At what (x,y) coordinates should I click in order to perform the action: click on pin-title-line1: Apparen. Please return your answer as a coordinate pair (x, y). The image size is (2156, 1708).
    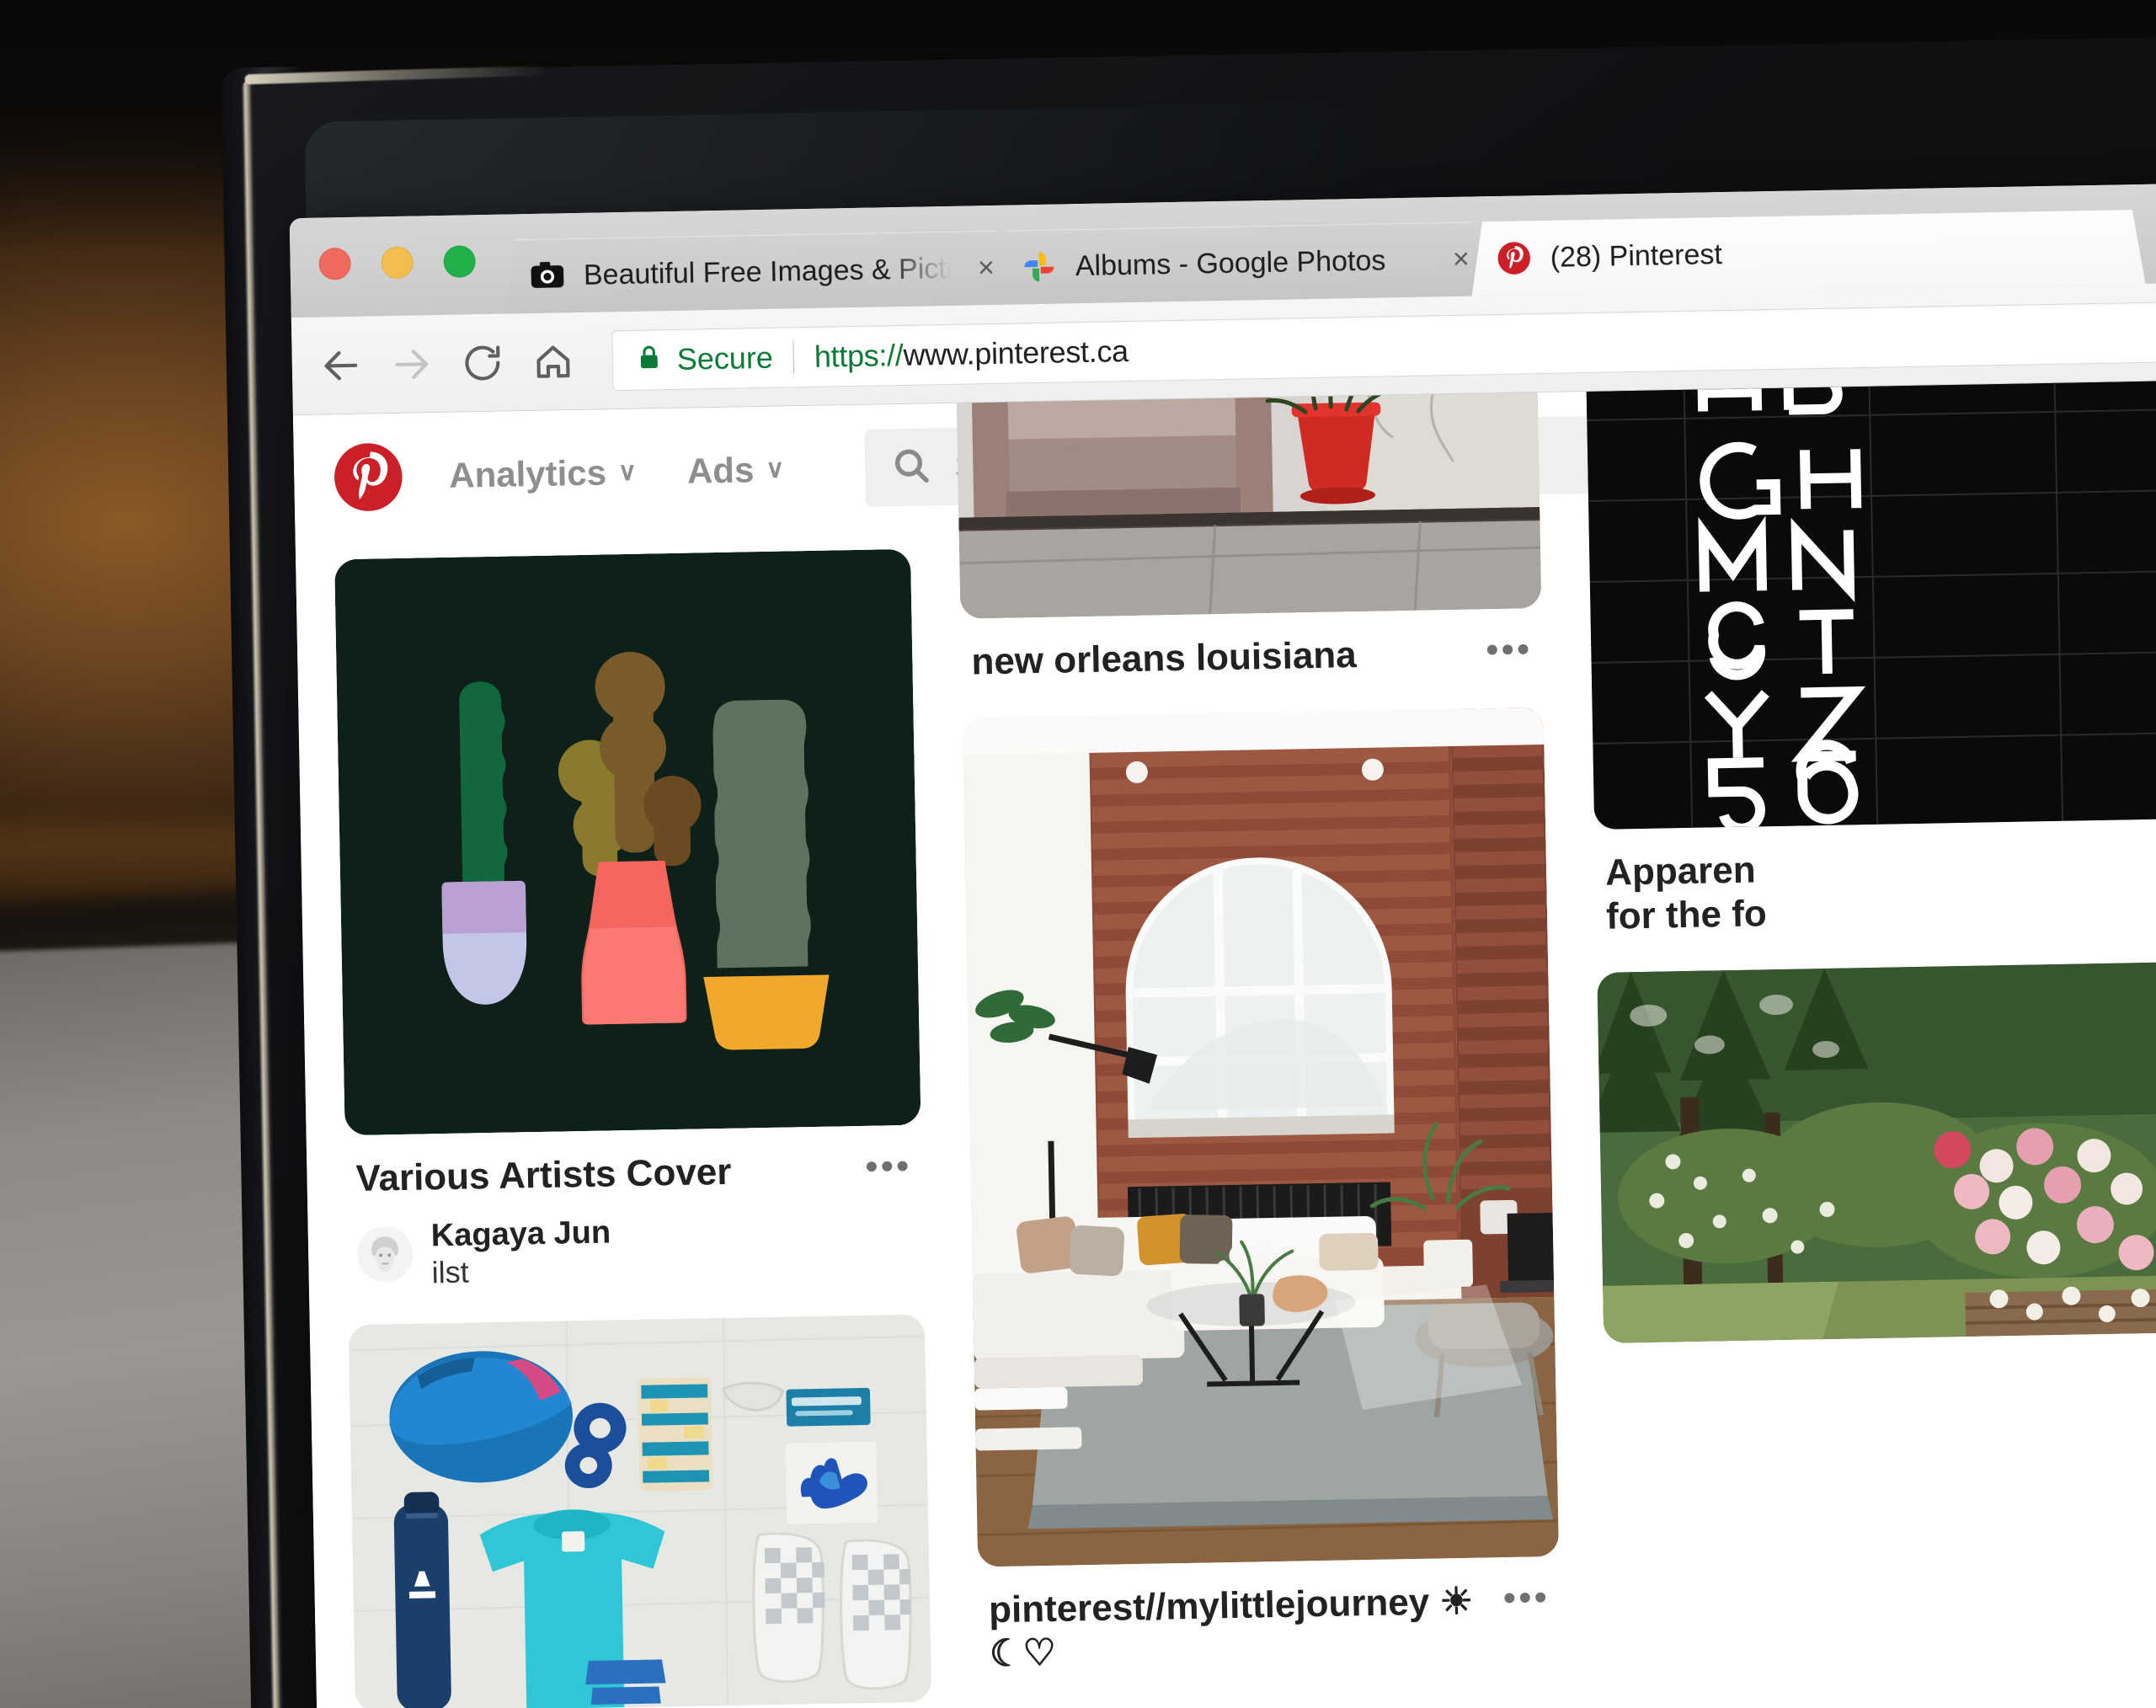
    Looking at the image, I should click on (1680, 871).